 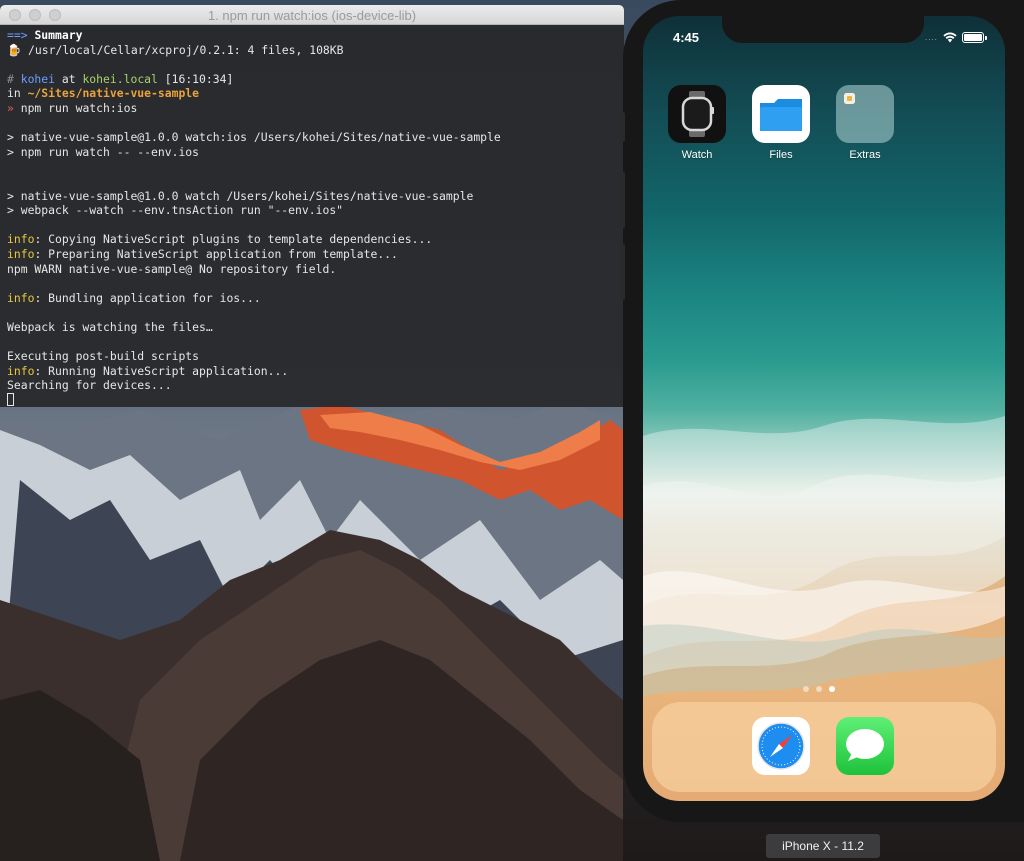 I want to click on extras-folder-icon, so click(x=865, y=114).